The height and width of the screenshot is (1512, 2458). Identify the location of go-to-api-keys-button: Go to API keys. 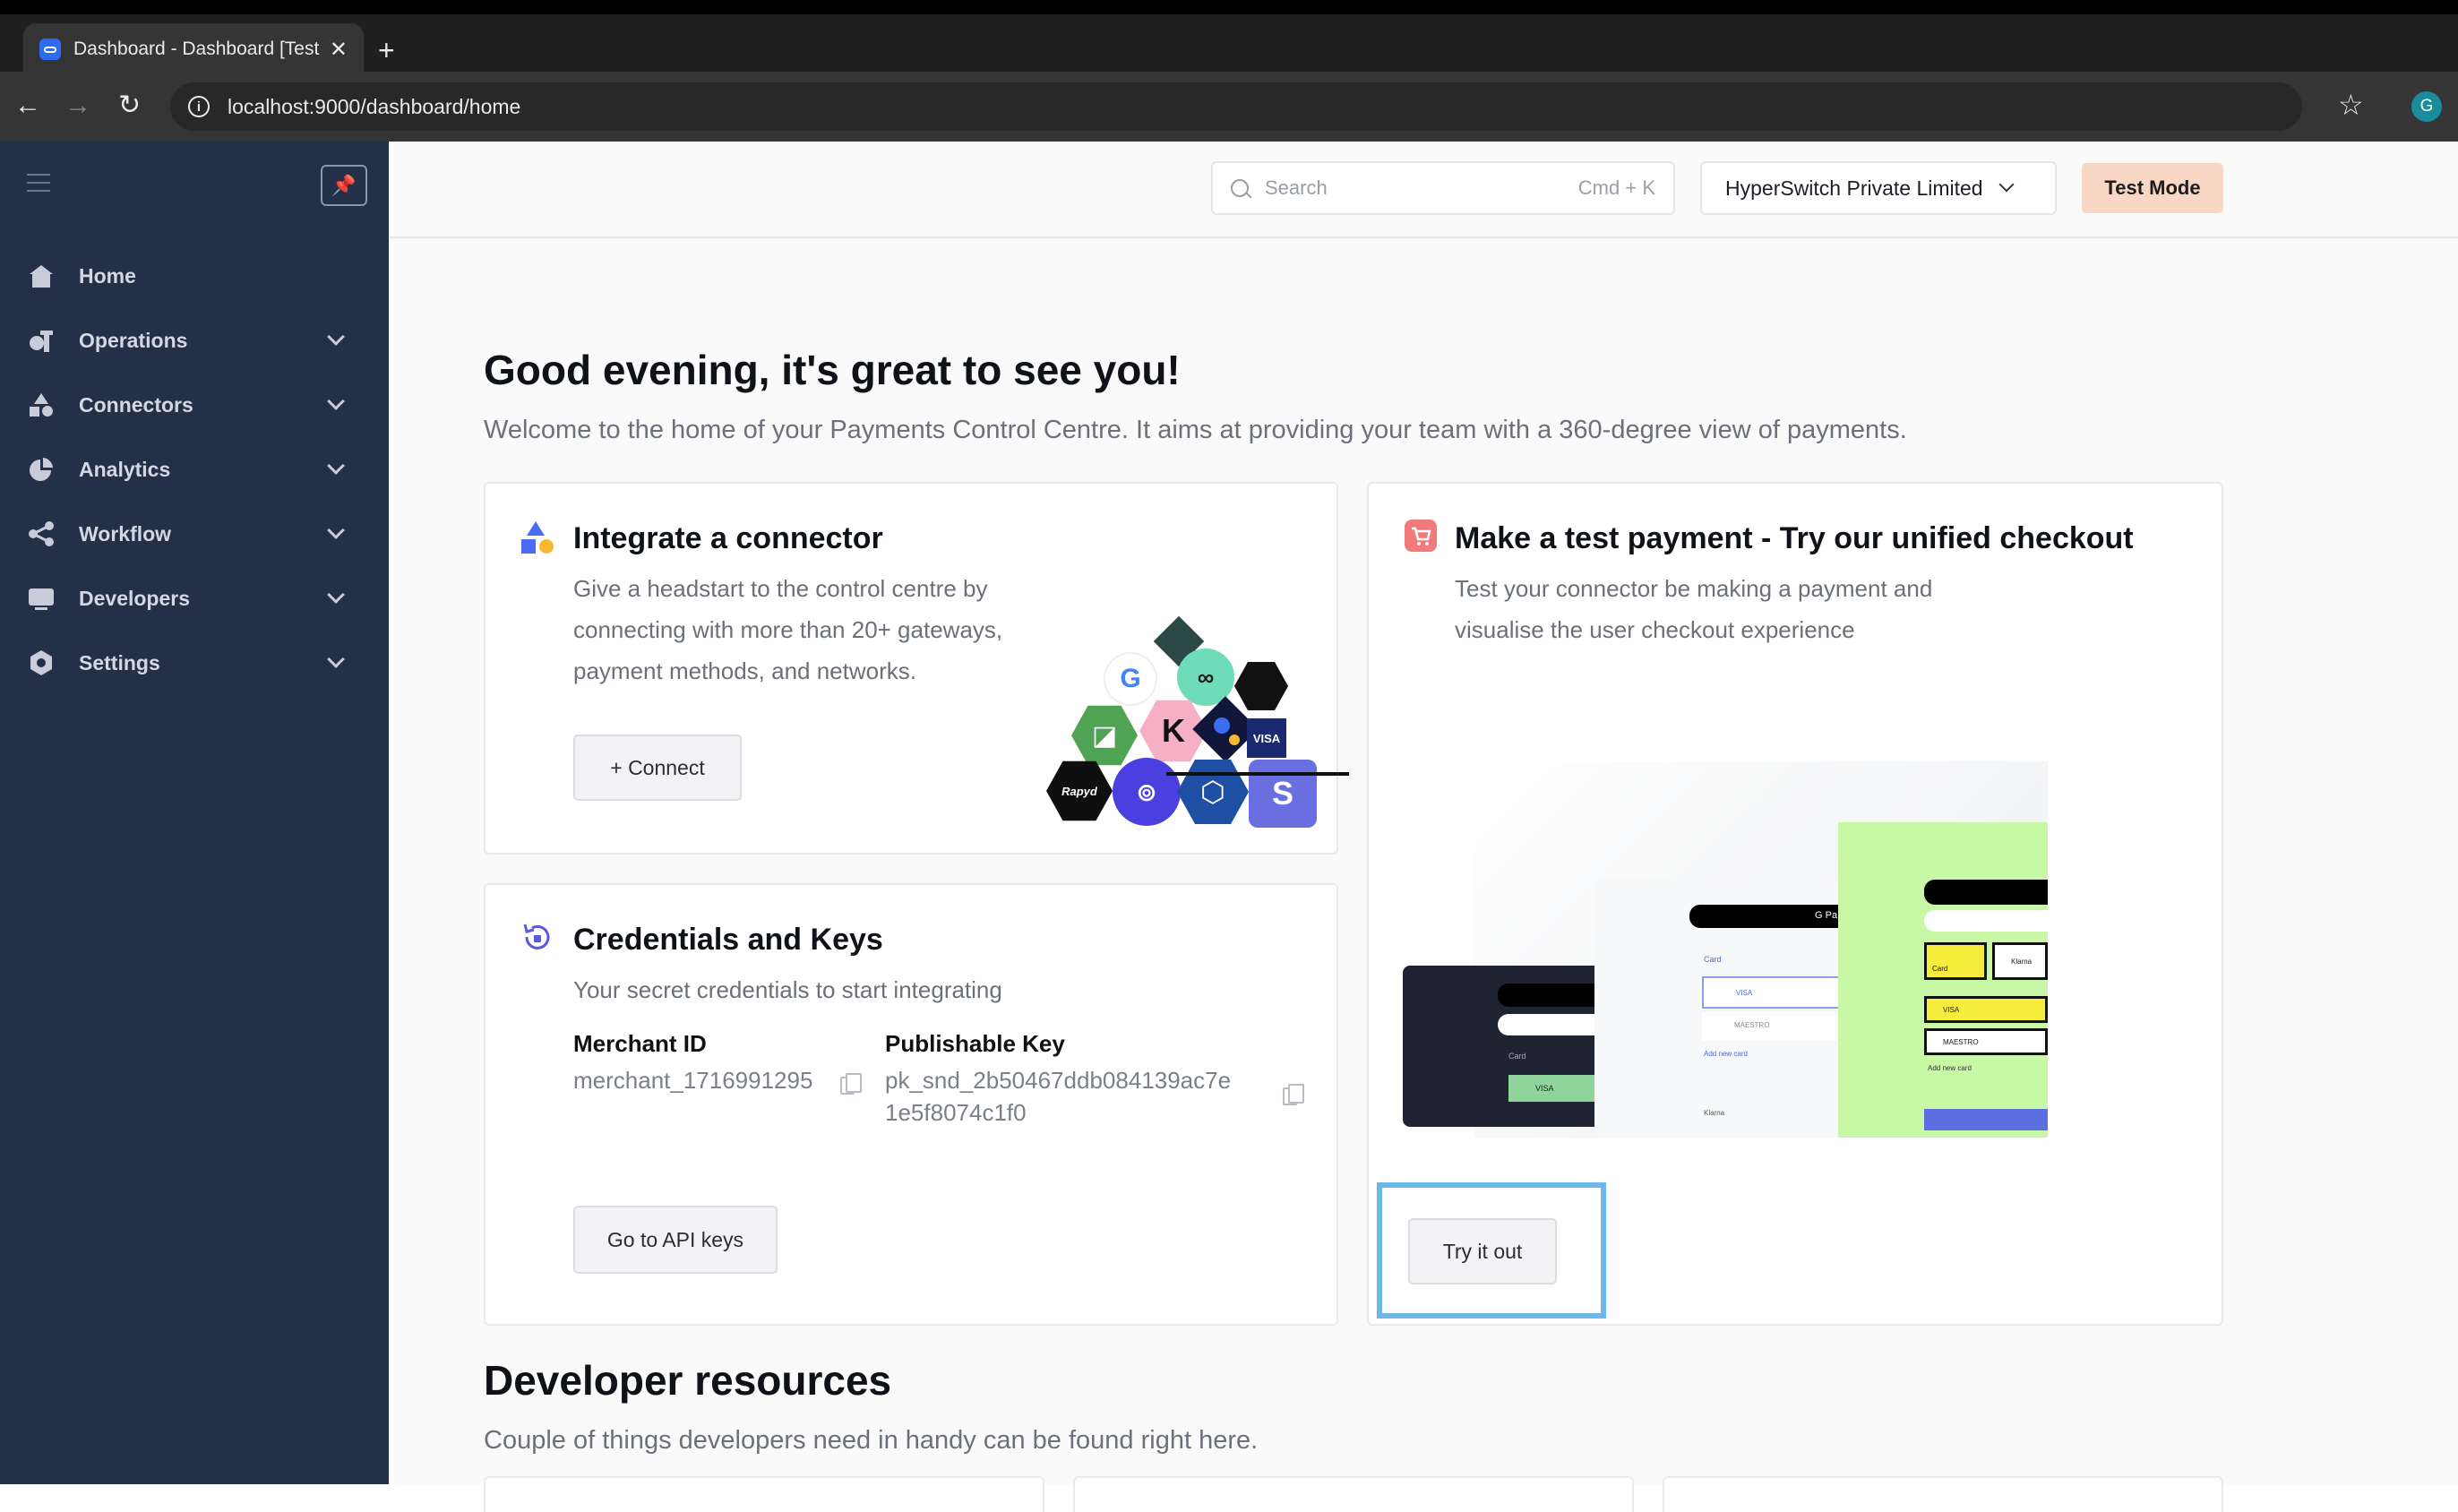
(676, 1240).